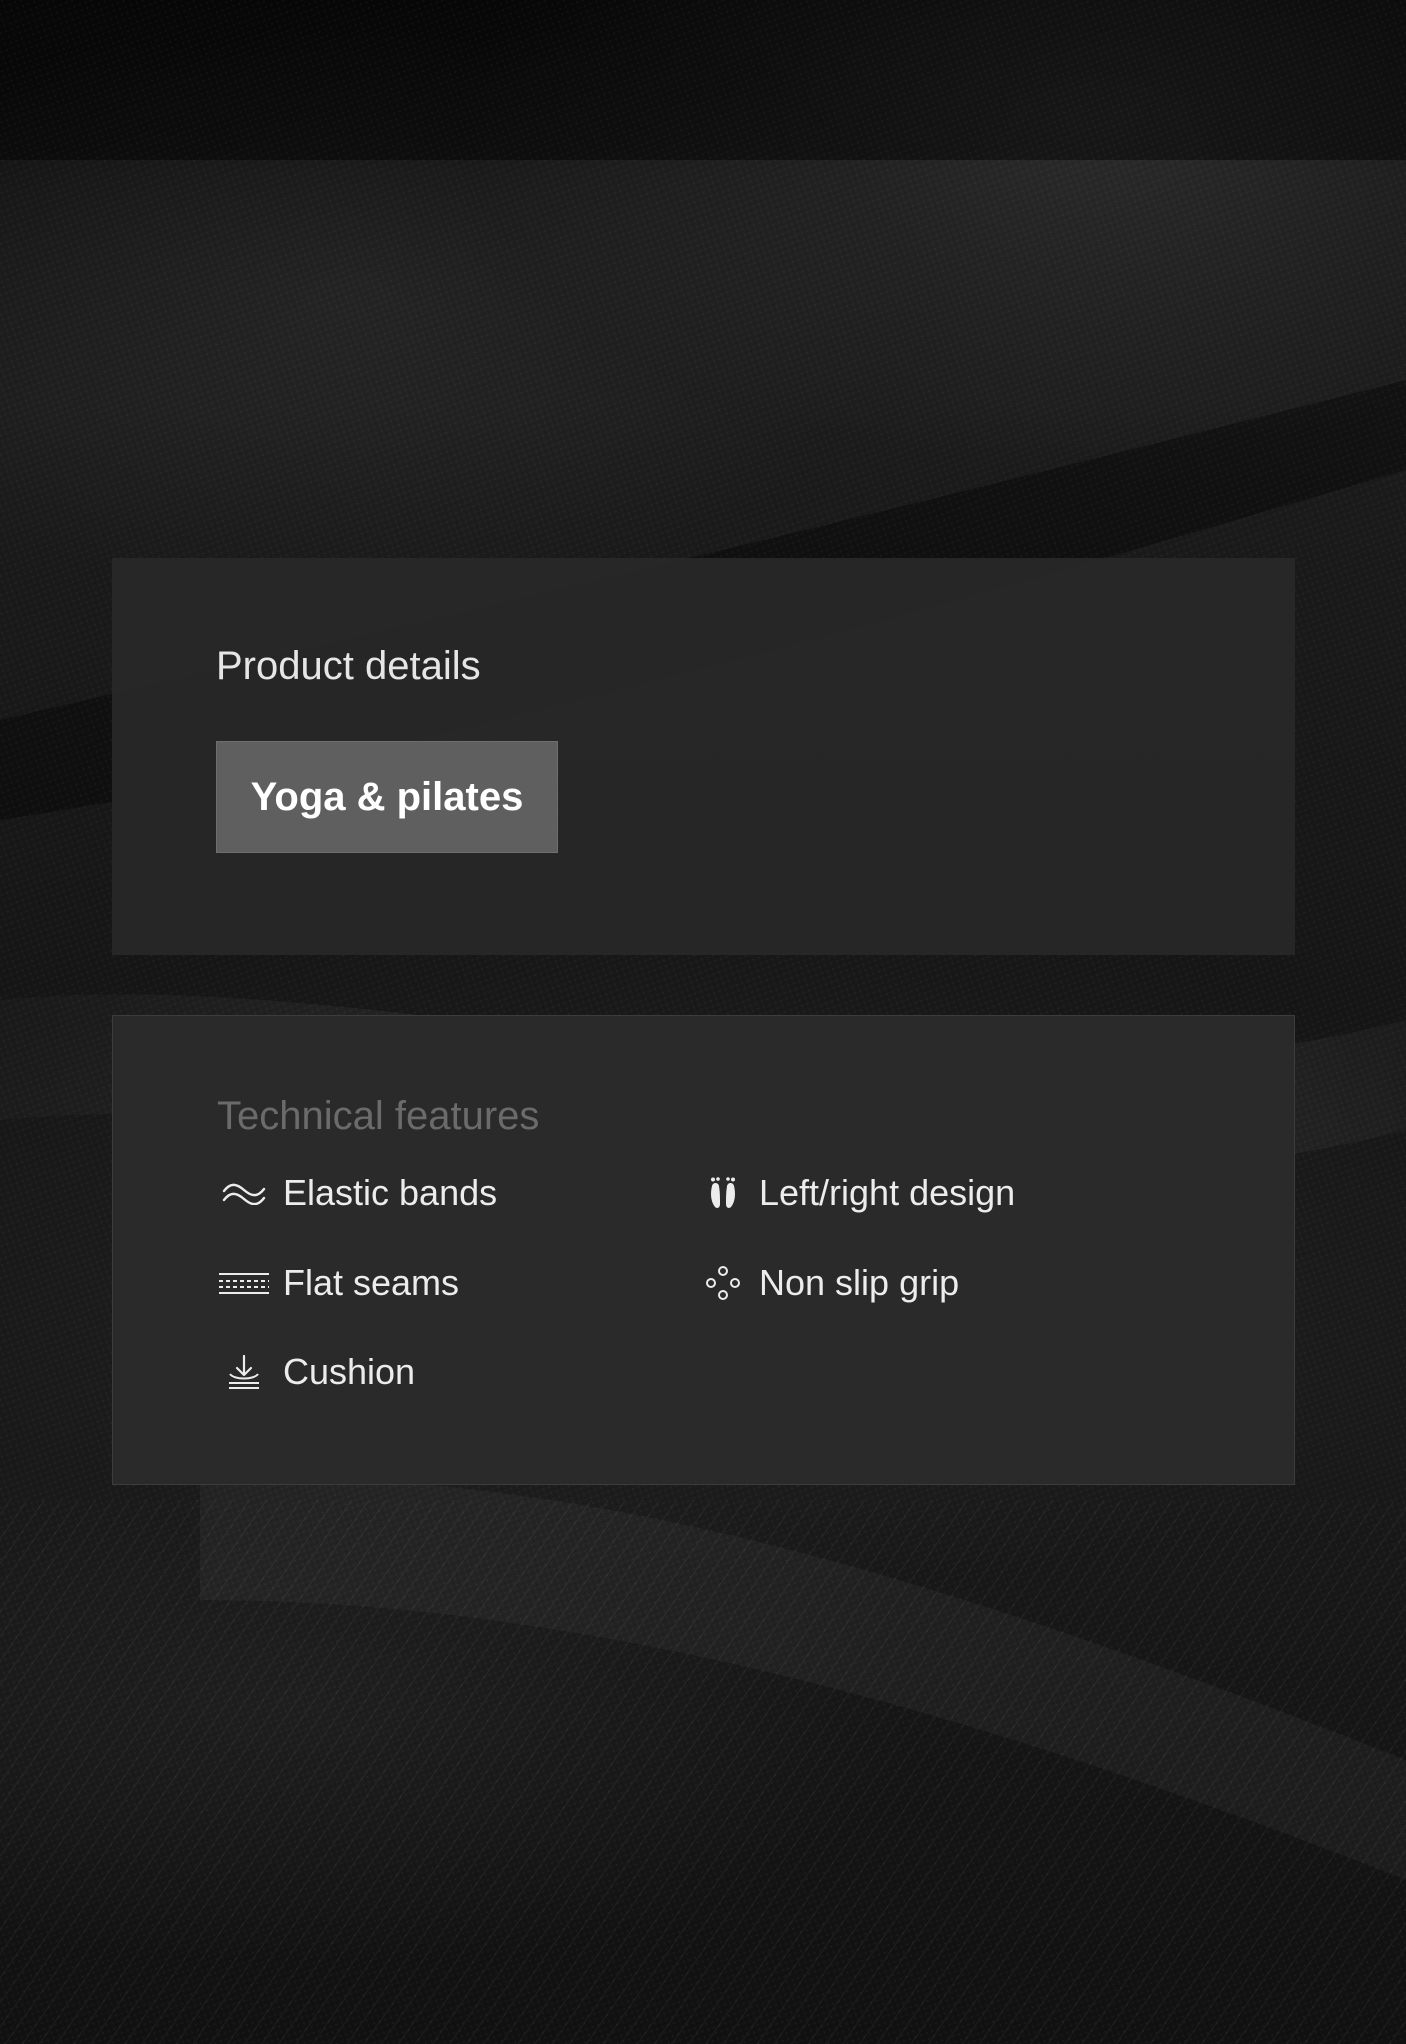 Image resolution: width=1406 pixels, height=2044 pixels. I want to click on feature-cushion: Cushion, so click(316, 1372).